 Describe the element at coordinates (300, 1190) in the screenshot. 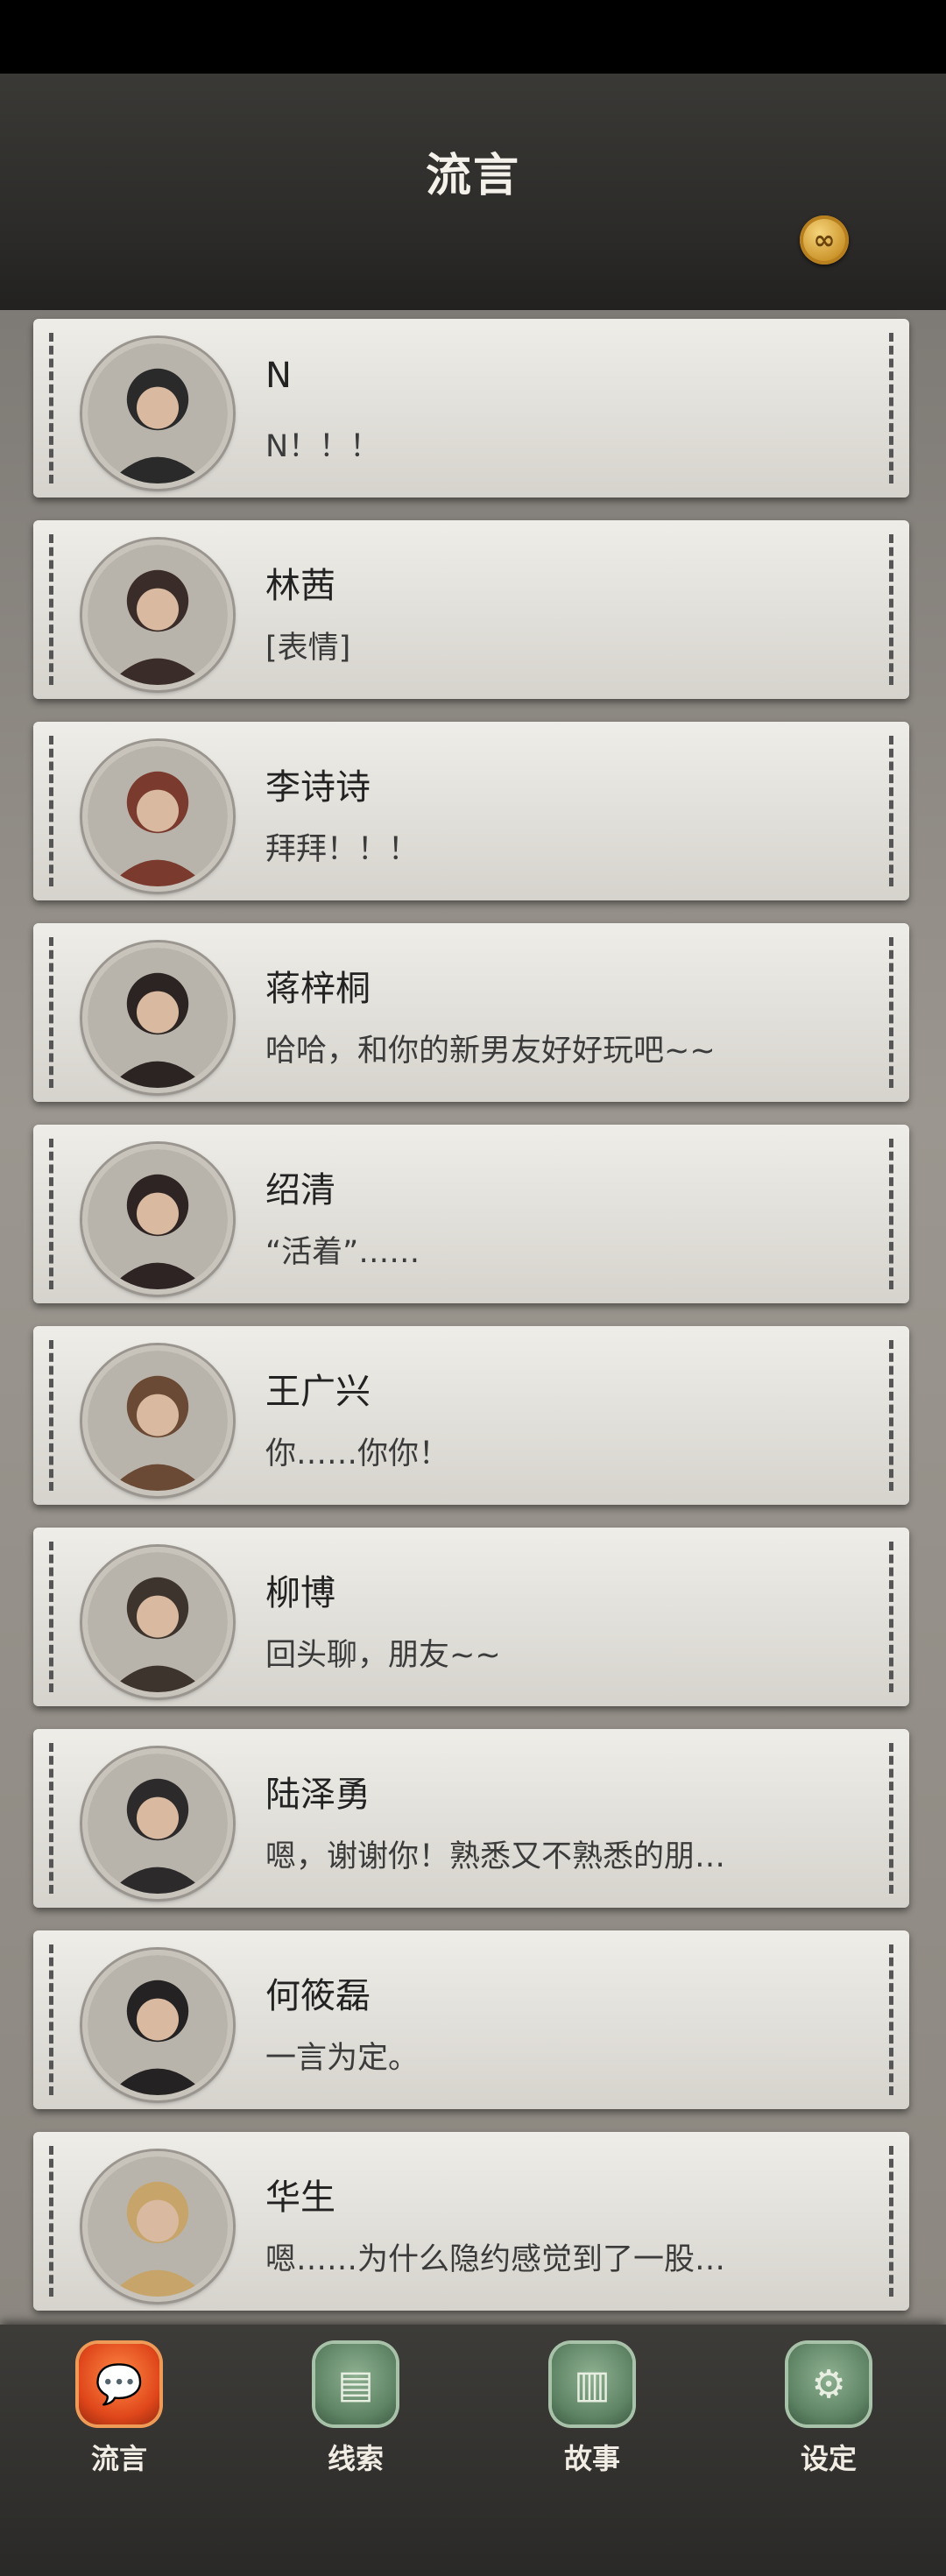

I see `contact-name: 绍清` at that location.